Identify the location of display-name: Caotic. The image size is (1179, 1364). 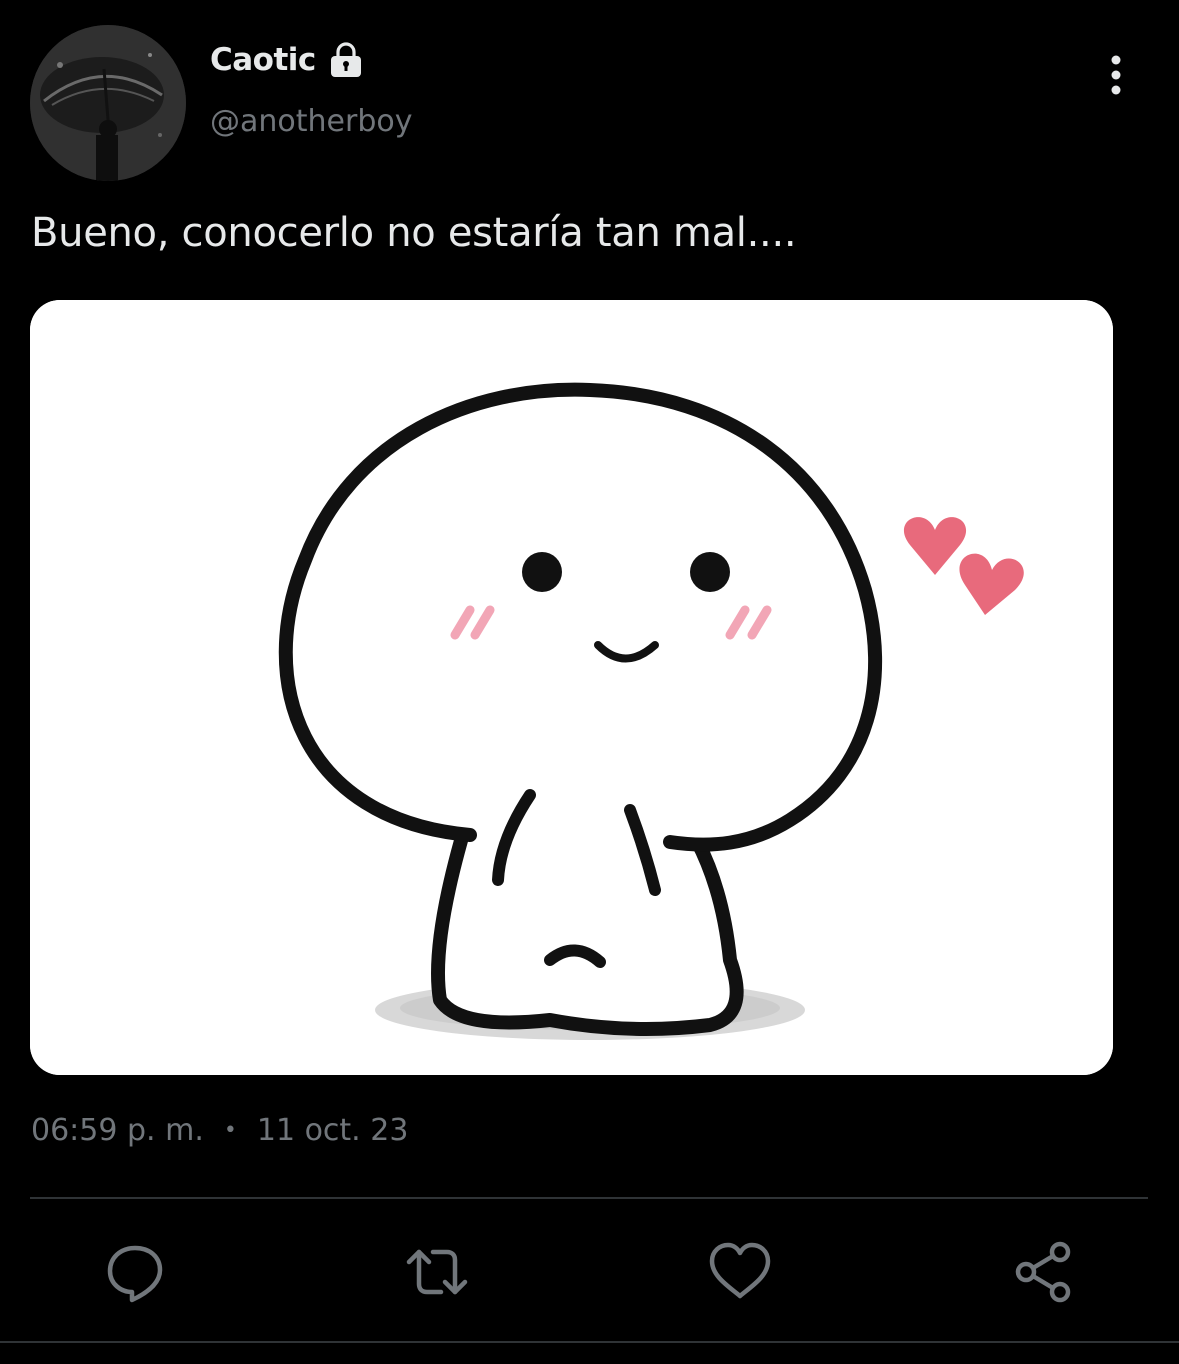
(263, 60).